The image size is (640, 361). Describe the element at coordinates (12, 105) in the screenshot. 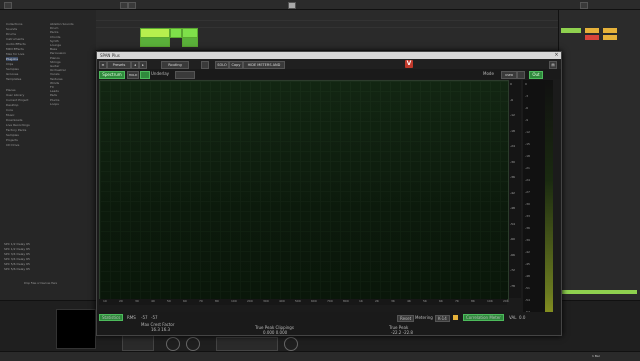

I see `browser-place: Desktop` at that location.